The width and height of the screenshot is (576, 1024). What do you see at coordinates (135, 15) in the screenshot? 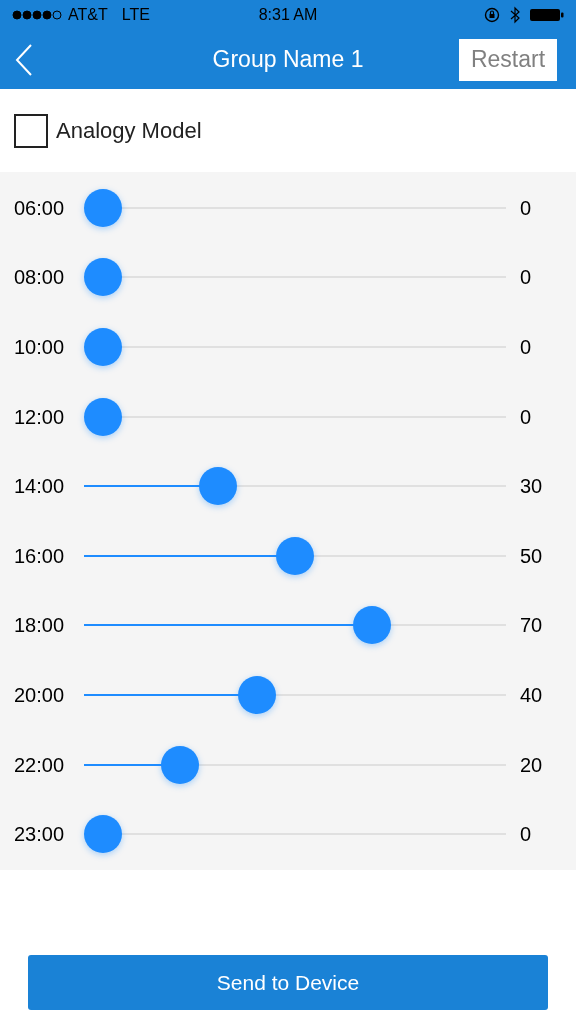
I see `network-label: LTE` at bounding box center [135, 15].